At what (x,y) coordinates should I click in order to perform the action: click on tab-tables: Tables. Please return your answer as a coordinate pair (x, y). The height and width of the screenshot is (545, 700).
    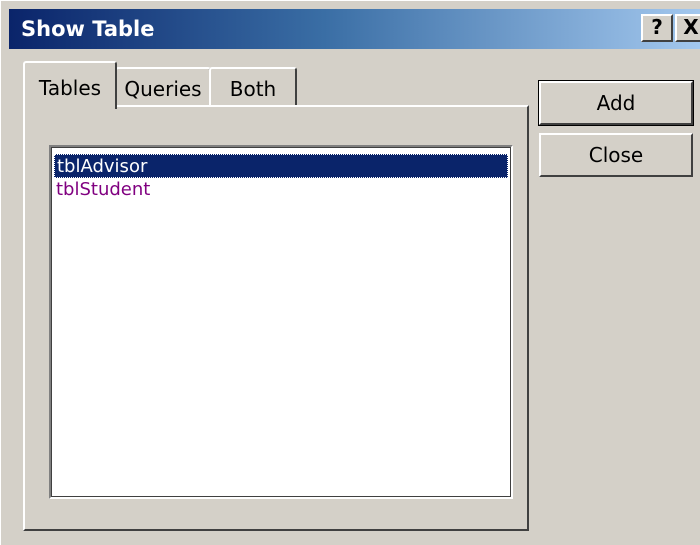
    Looking at the image, I should click on (70, 85).